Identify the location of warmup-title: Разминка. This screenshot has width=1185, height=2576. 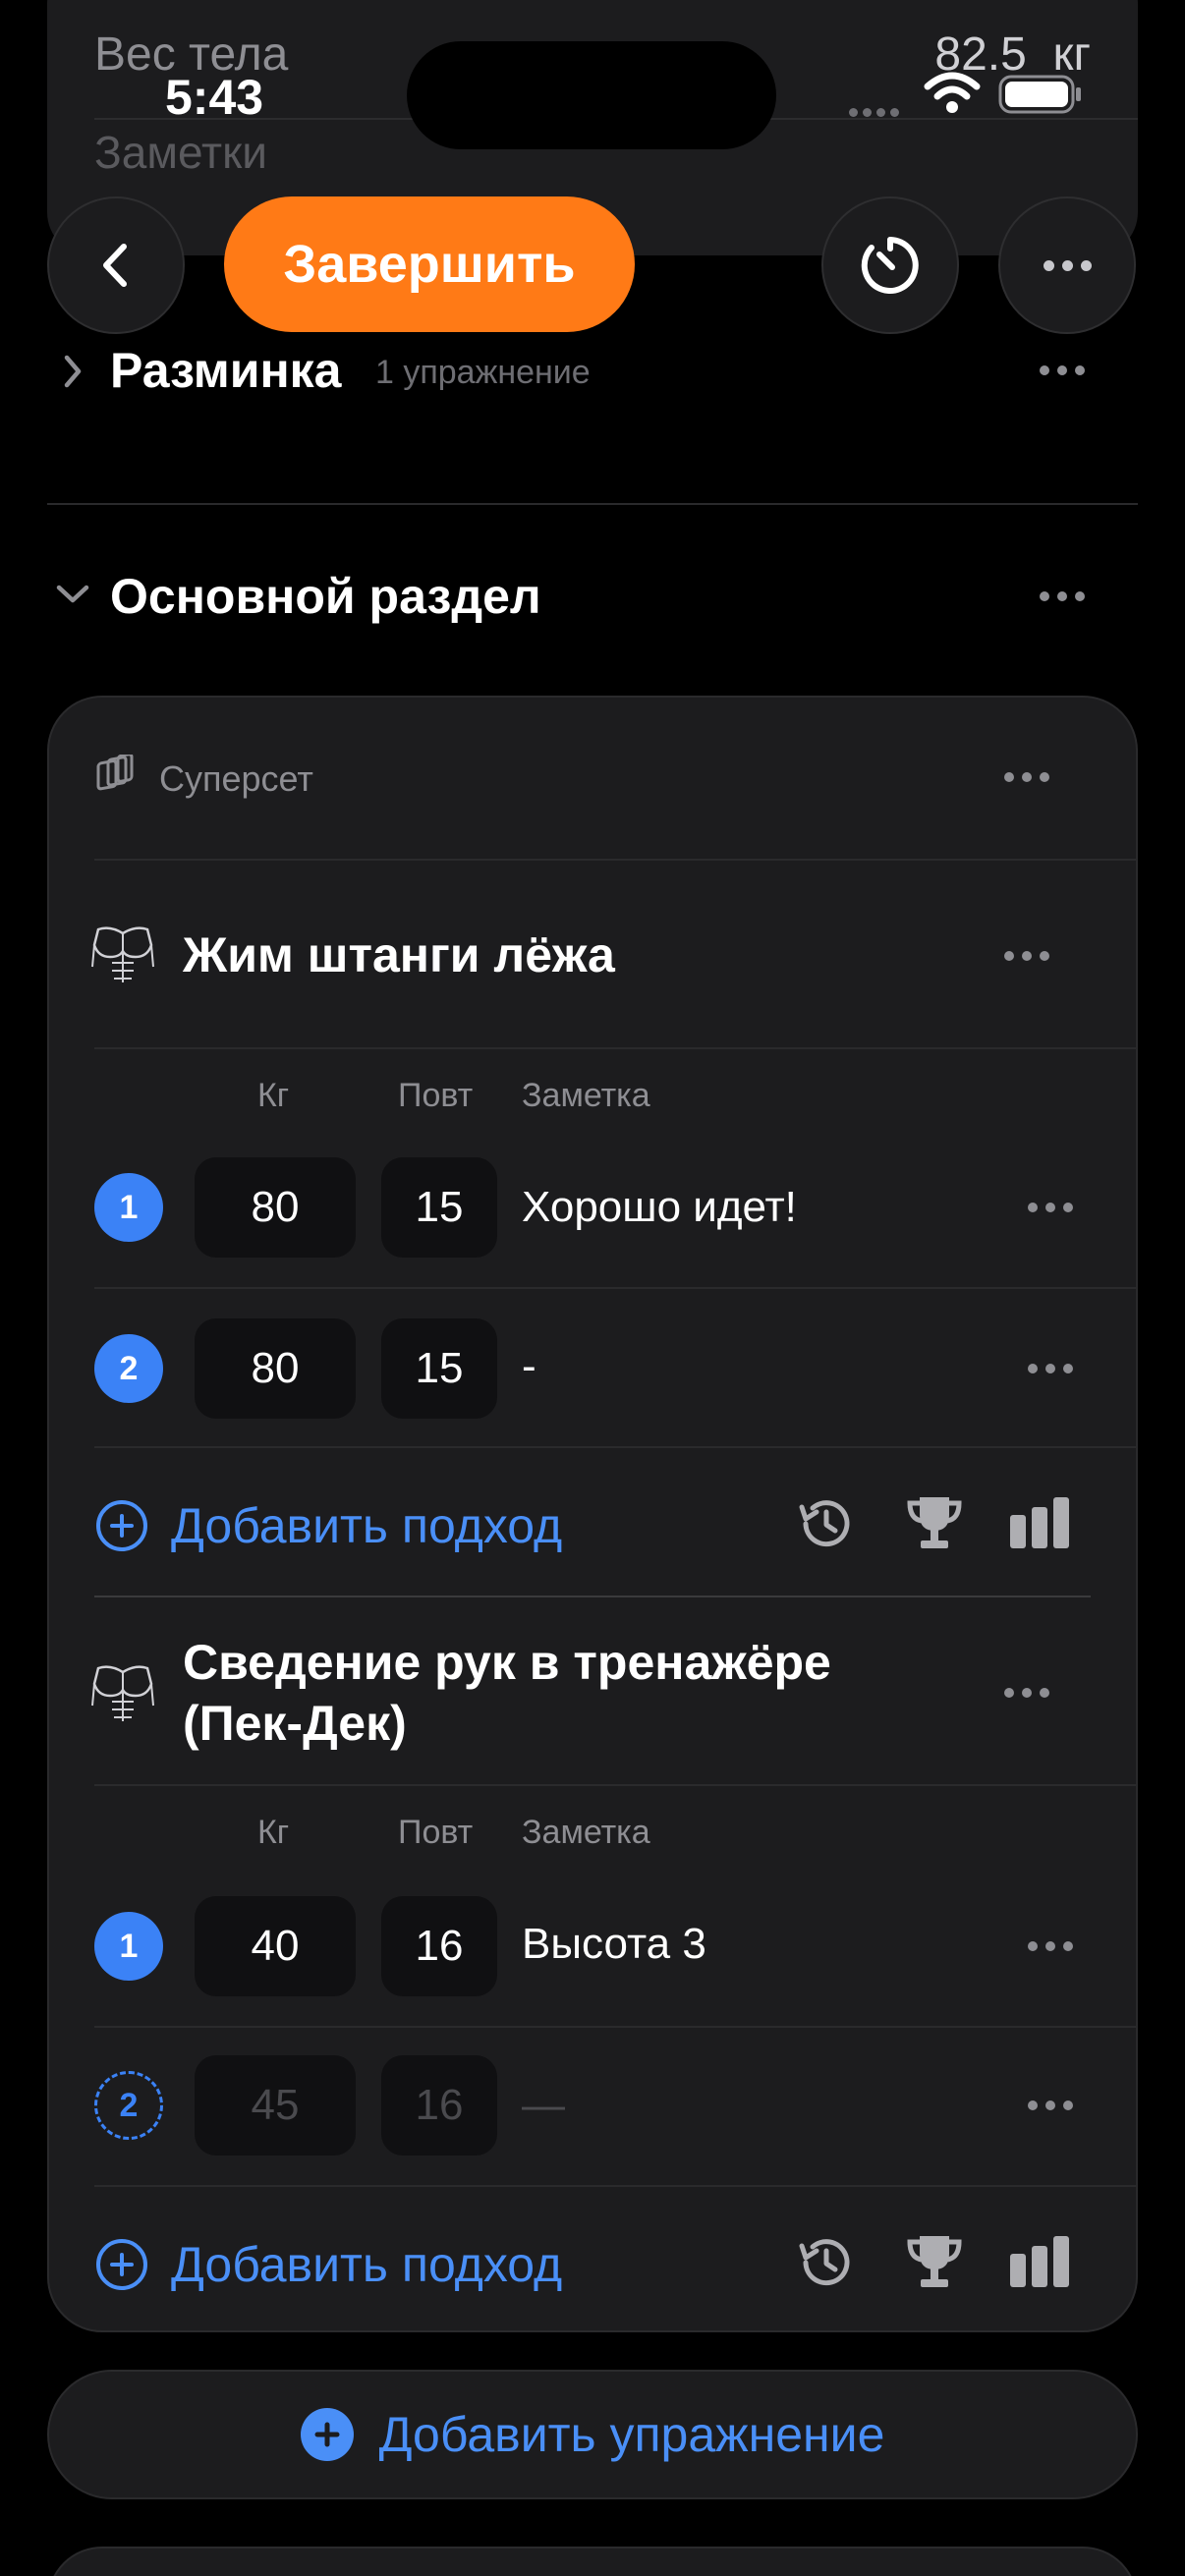
(226, 370).